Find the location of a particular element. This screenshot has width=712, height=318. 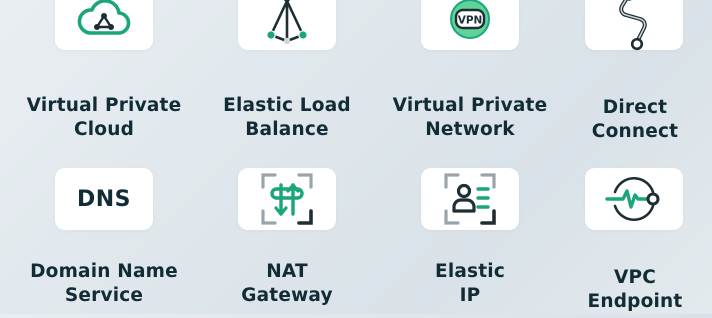

vpc-endpoint-icon is located at coordinates (632, 199).